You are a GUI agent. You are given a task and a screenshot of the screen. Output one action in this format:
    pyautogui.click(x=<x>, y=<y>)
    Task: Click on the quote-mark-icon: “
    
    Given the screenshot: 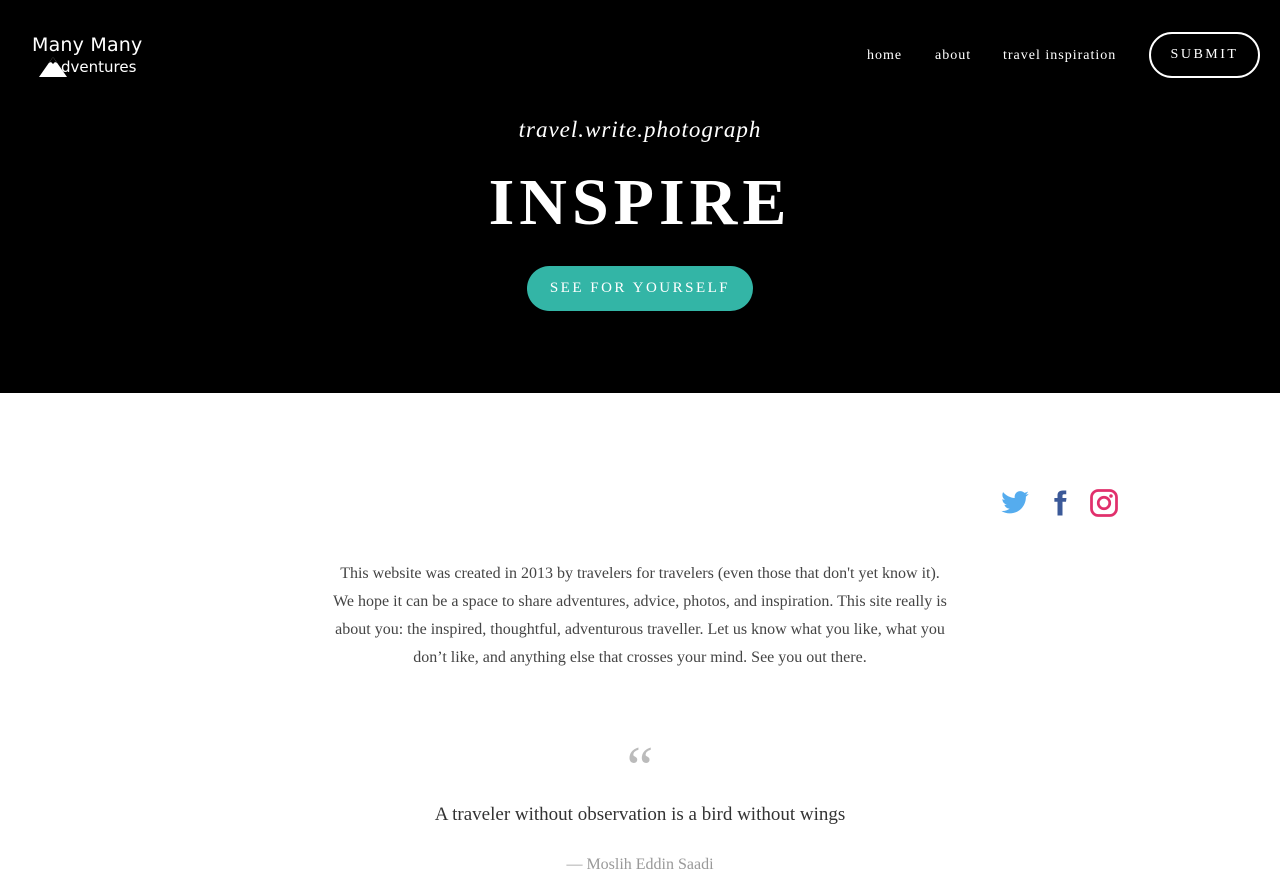 What is the action you would take?
    pyautogui.click(x=640, y=760)
    